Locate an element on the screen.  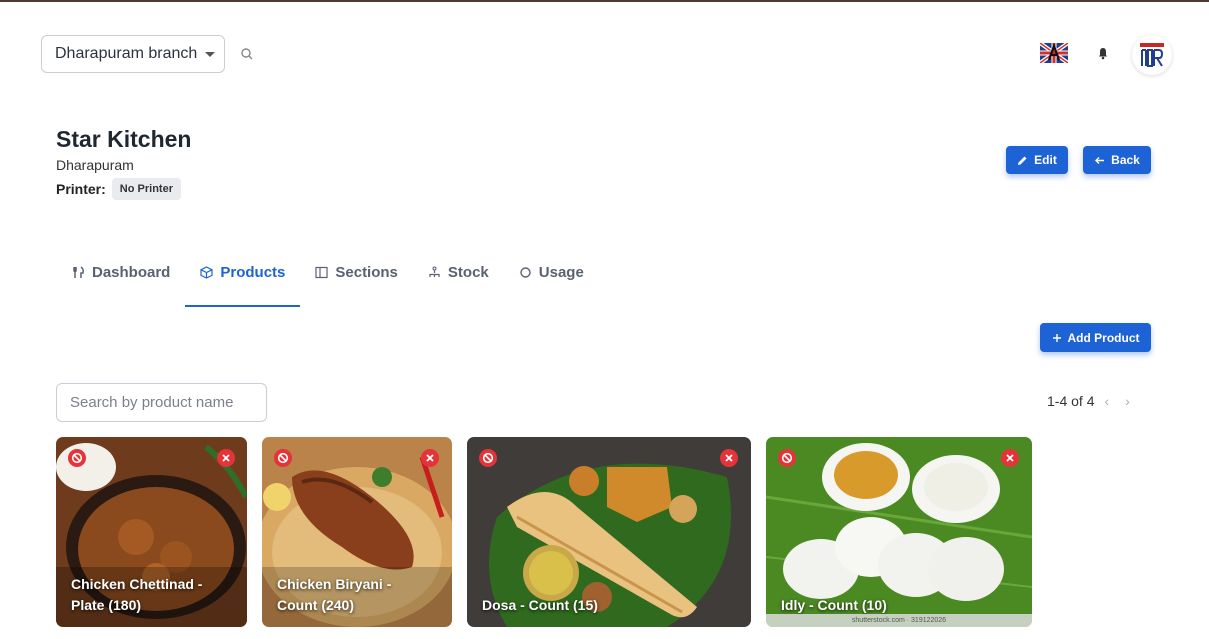
tab-sections: Sections is located at coordinates (356, 272).